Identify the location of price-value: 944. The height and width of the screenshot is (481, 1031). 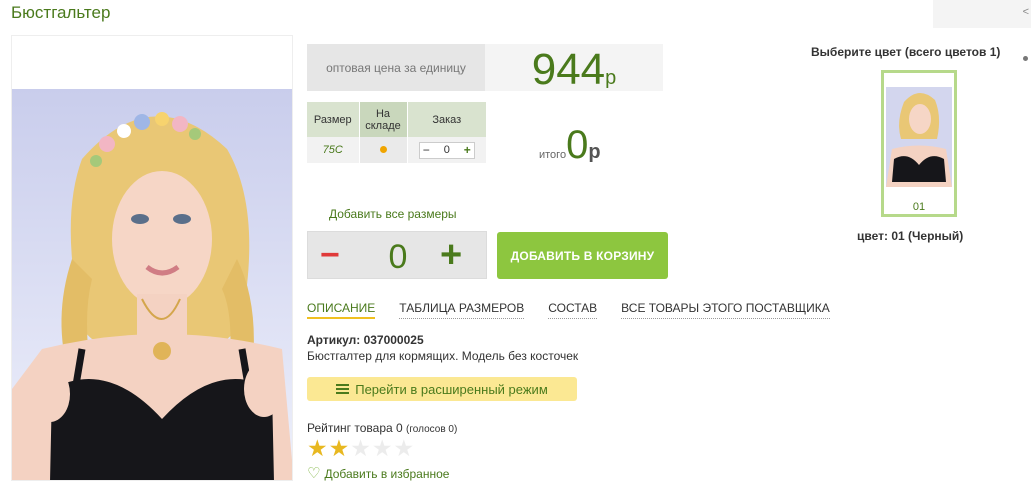
(568, 69).